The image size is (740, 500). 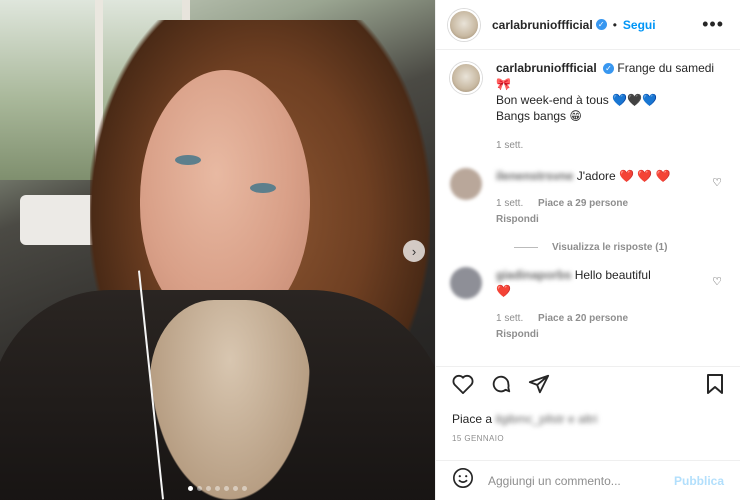 I want to click on view-replies-label: Visualizza le risposte (1), so click(x=610, y=247).